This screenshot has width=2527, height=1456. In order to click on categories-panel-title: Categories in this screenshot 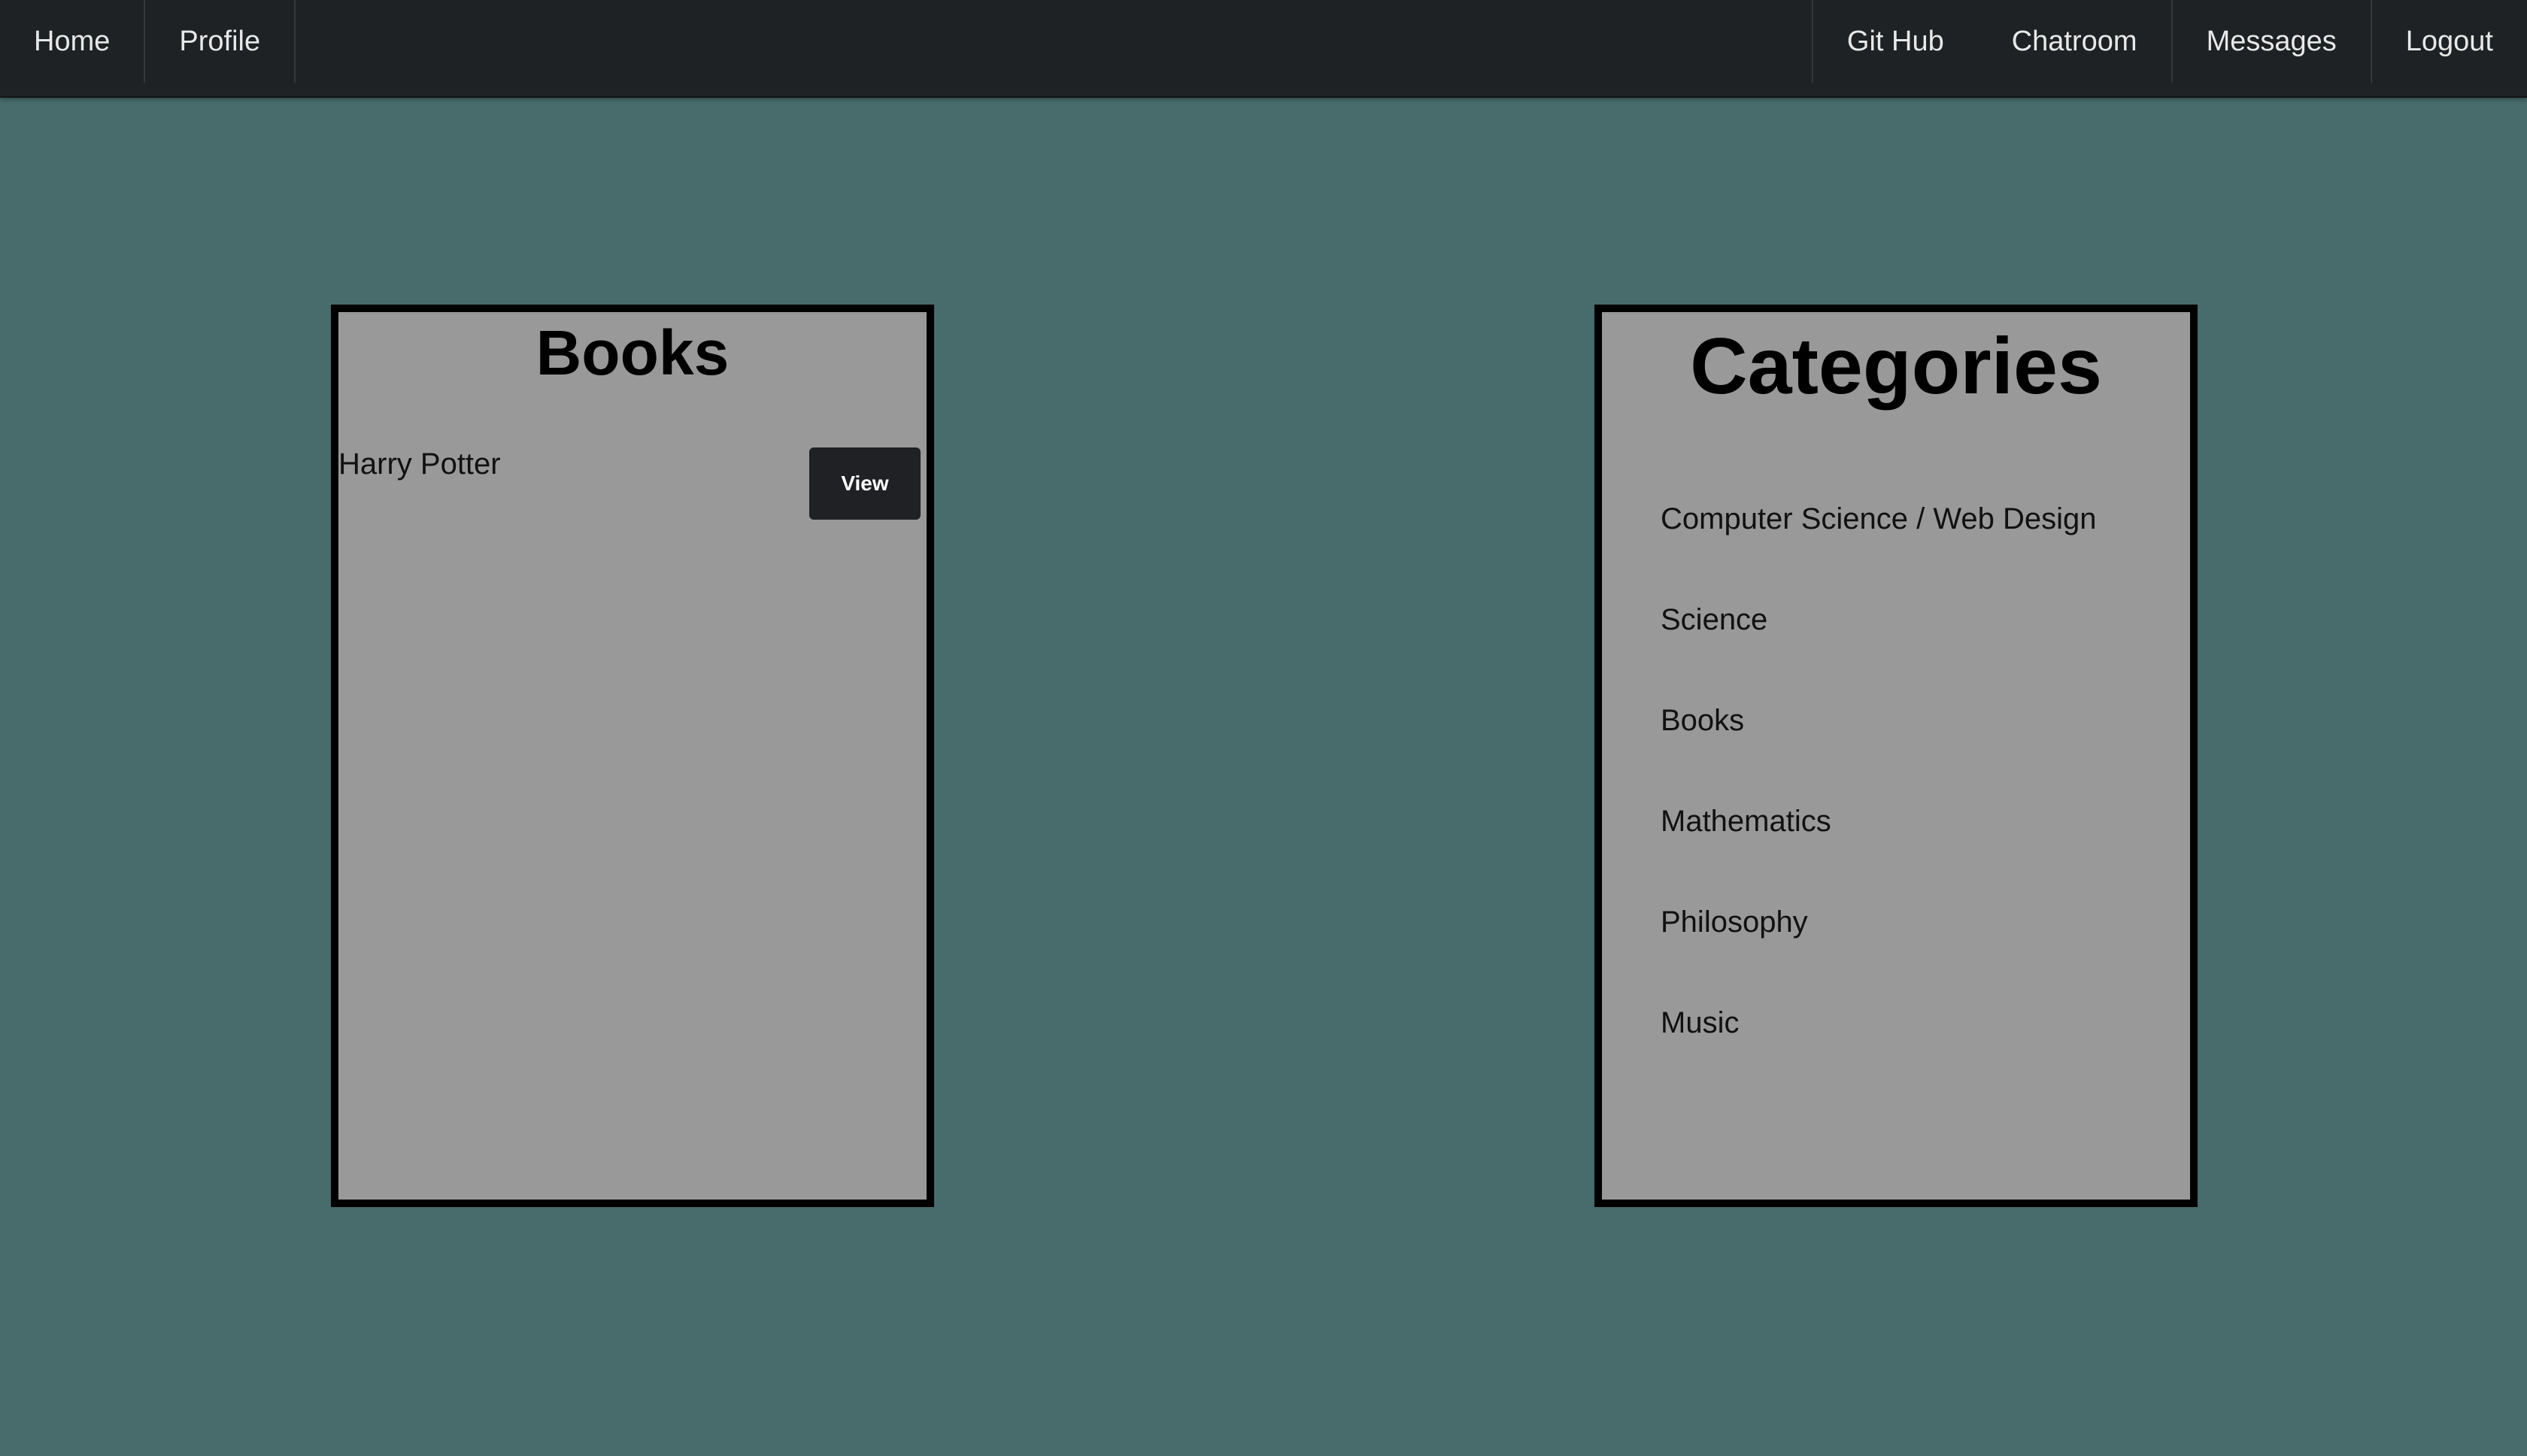, I will do `click(1896, 366)`.